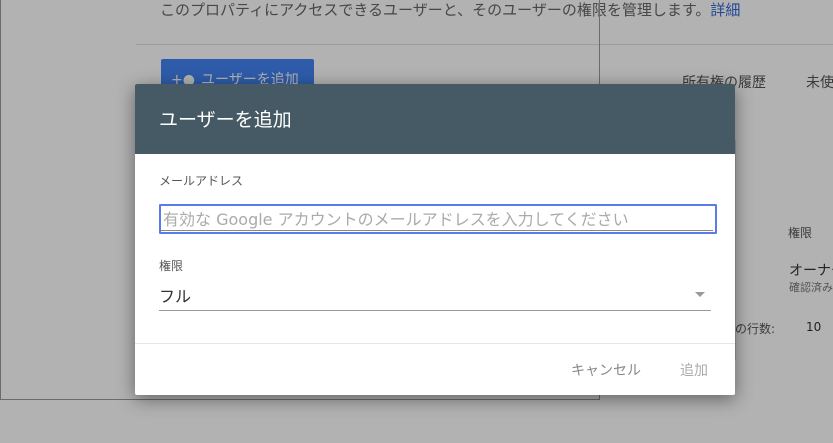 Image resolution: width=833 pixels, height=443 pixels. What do you see at coordinates (435, 343) in the screenshot?
I see `dialog-footer-divider` at bounding box center [435, 343].